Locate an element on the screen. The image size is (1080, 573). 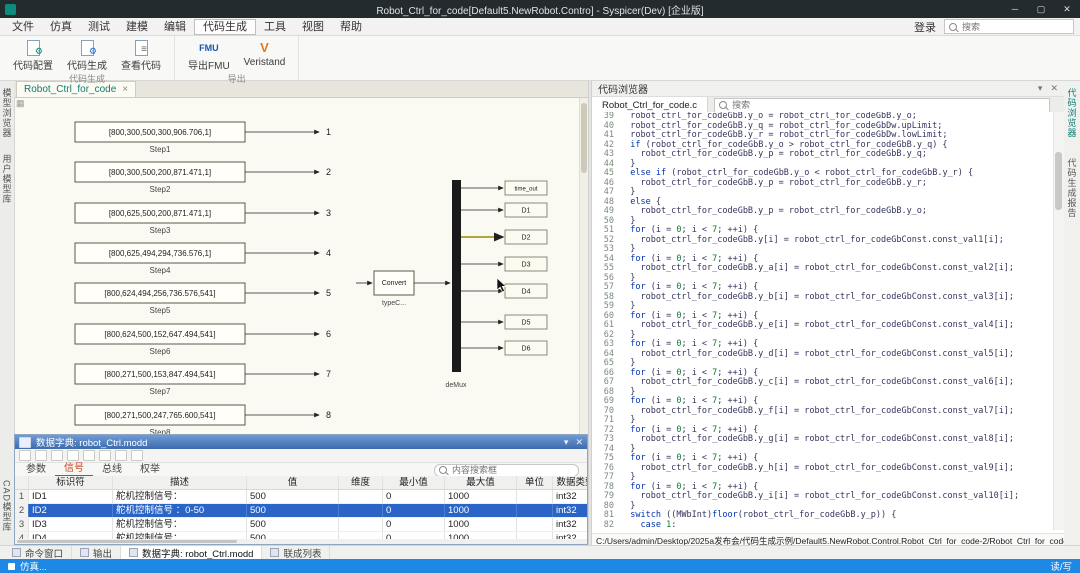
view-code-icon is located at coordinates (141, 47).